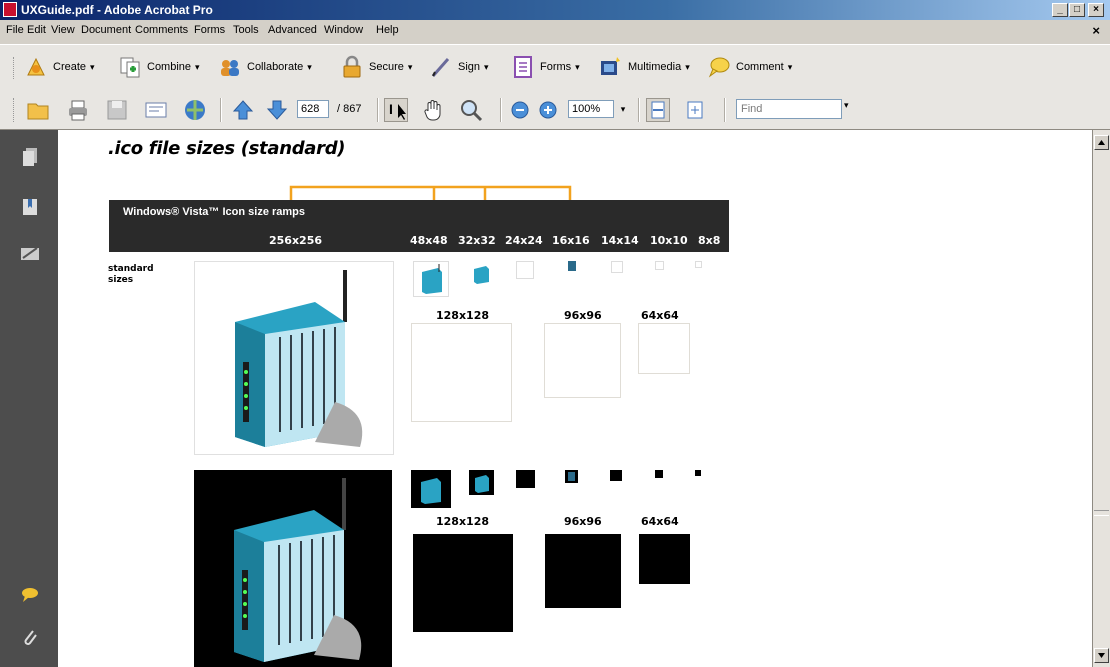  I want to click on sign-dropdown-icon: ▾, so click(486, 66).